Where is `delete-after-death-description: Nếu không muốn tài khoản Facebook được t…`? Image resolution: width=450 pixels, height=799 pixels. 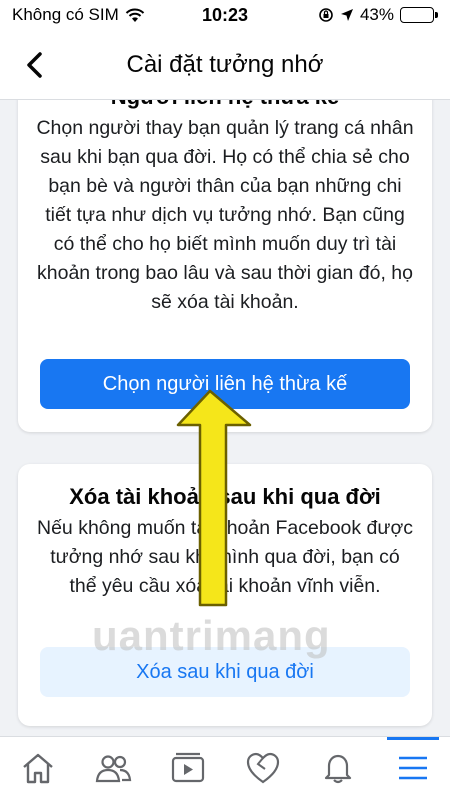
delete-after-death-description: Nếu không muốn tài khoản Facebook được t… is located at coordinates (225, 557).